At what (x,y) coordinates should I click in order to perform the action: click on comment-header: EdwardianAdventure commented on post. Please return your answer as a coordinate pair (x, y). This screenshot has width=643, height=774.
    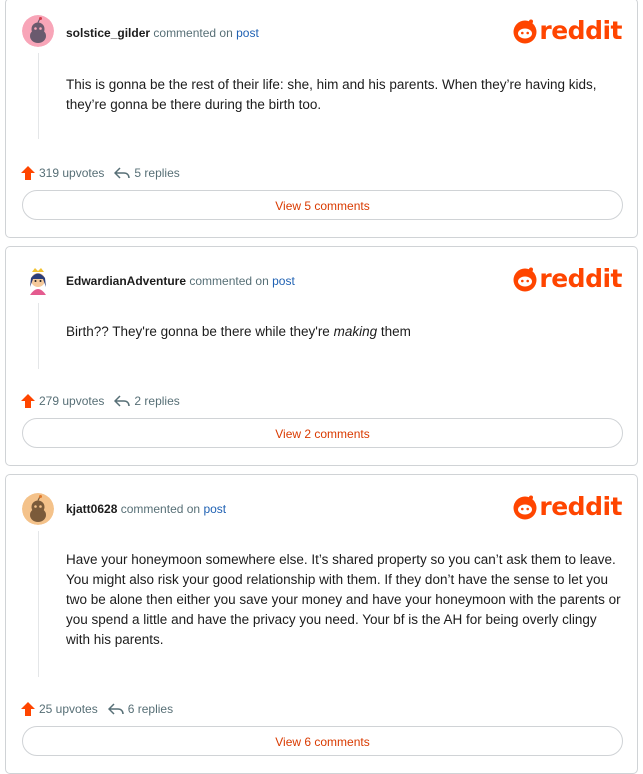
    Looking at the image, I should click on (180, 281).